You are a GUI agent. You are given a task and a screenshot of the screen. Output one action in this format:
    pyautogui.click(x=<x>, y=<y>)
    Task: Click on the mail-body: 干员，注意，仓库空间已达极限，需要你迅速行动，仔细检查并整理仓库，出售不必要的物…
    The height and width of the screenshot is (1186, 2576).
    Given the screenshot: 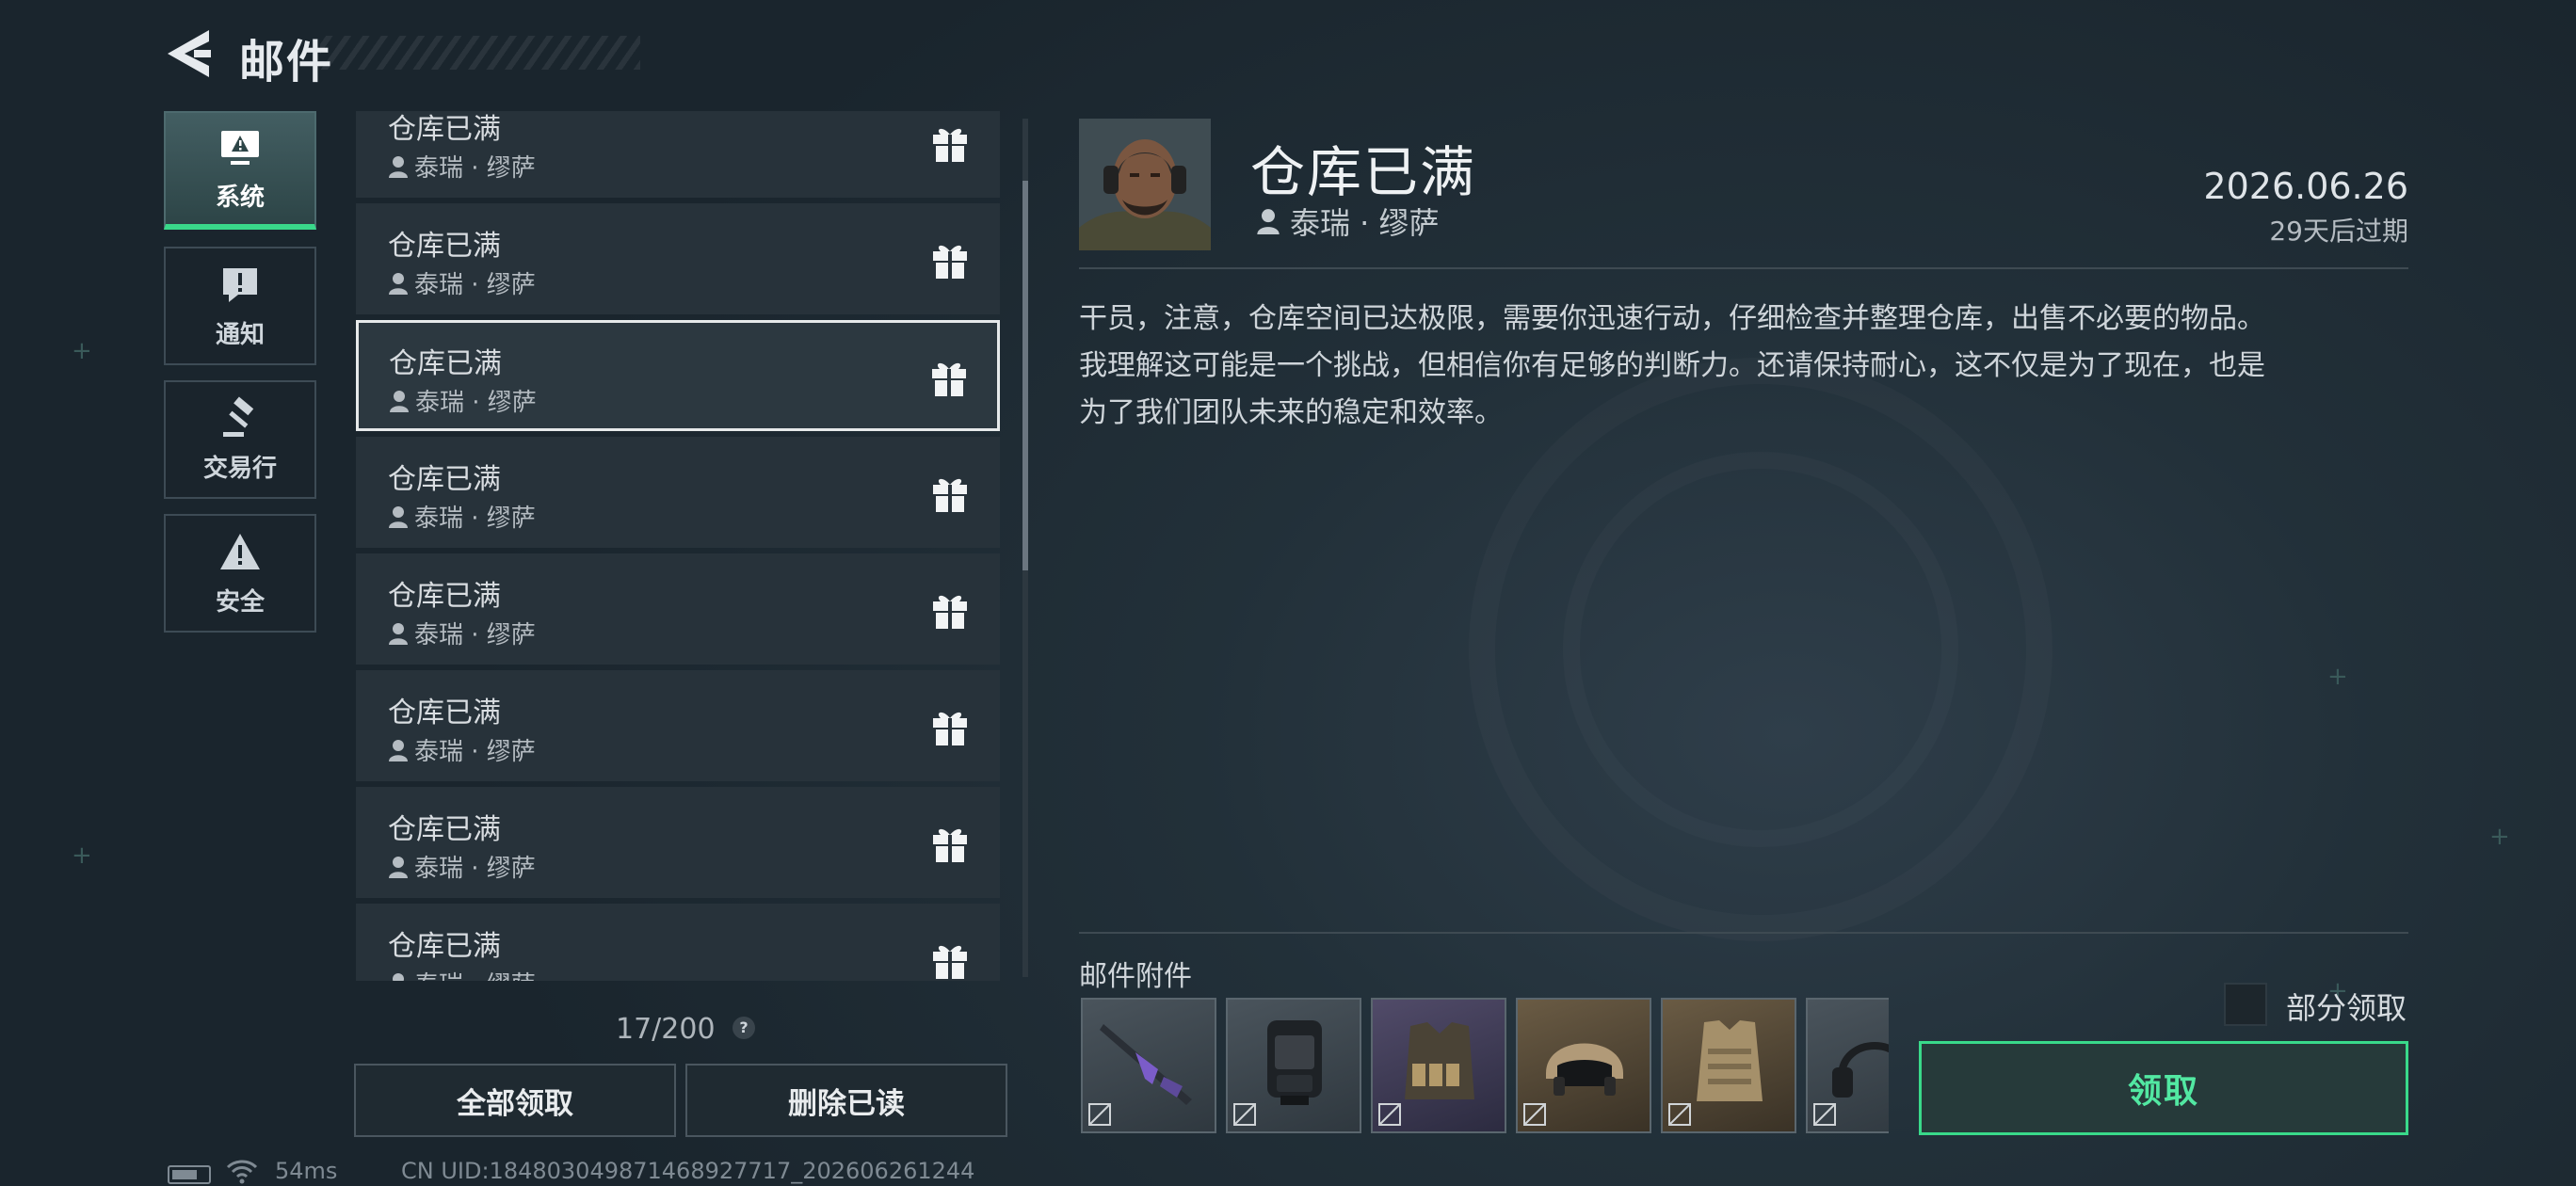 What is the action you would take?
    pyautogui.click(x=1733, y=366)
    